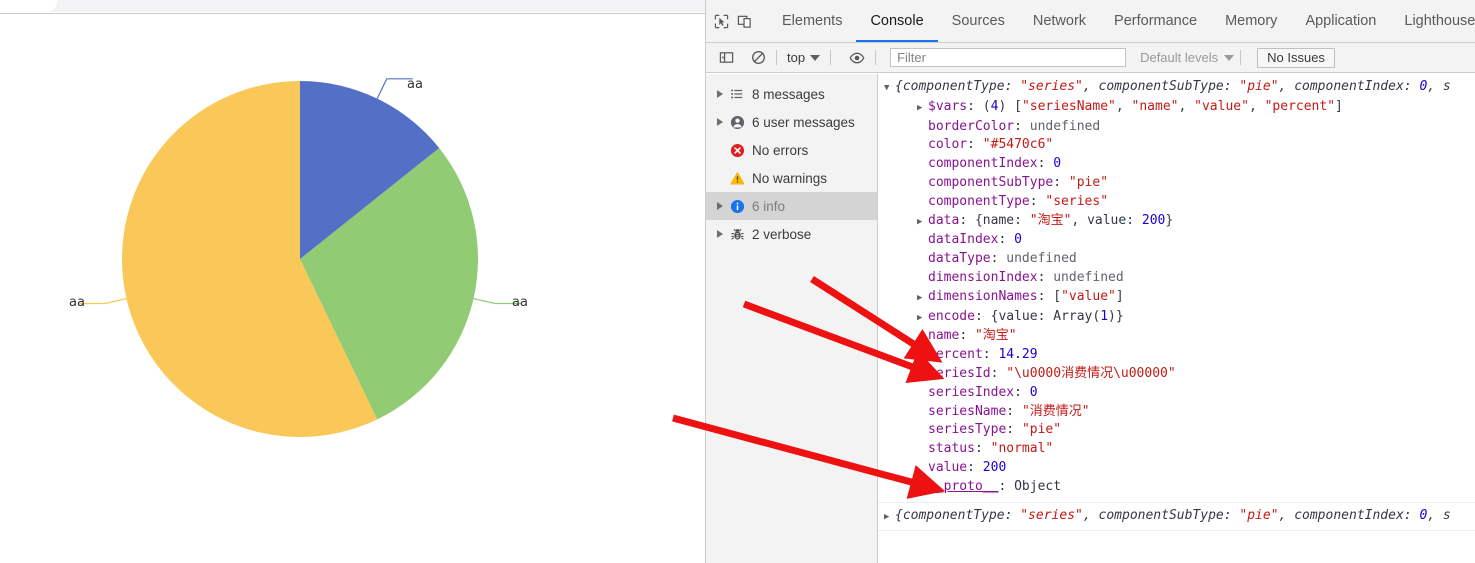 The height and width of the screenshot is (563, 1475). Describe the element at coordinates (1008, 57) in the screenshot. I see `console-filter-input: Filter` at that location.